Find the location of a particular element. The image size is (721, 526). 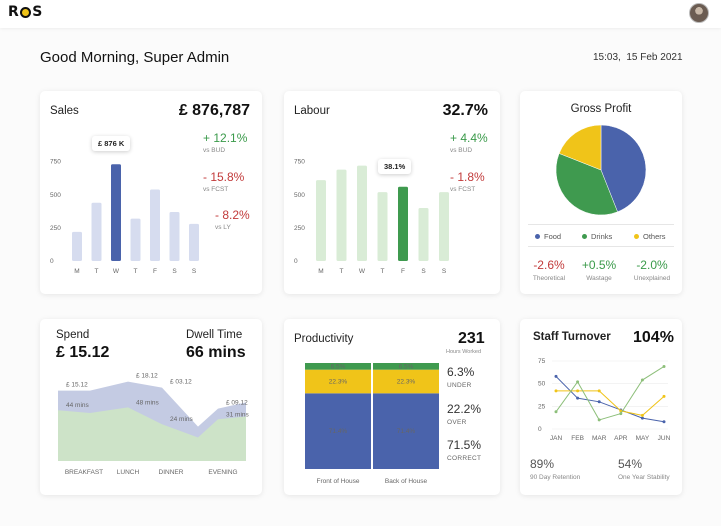

gp-stat-unexplained: -2.0% Unexplained is located at coordinates (652, 270).